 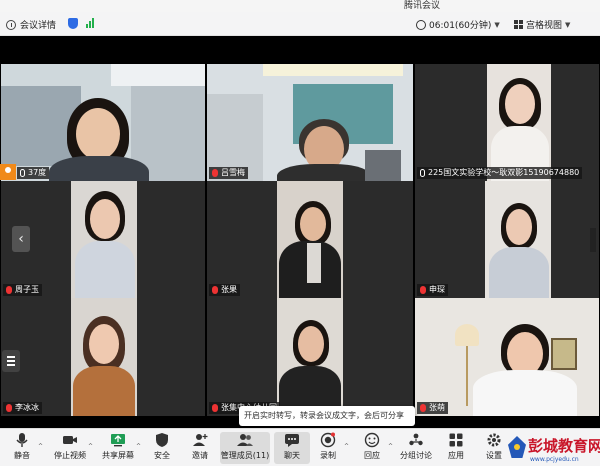 What do you see at coordinates (328, 455) in the screenshot?
I see `record-label: 录制` at bounding box center [328, 455].